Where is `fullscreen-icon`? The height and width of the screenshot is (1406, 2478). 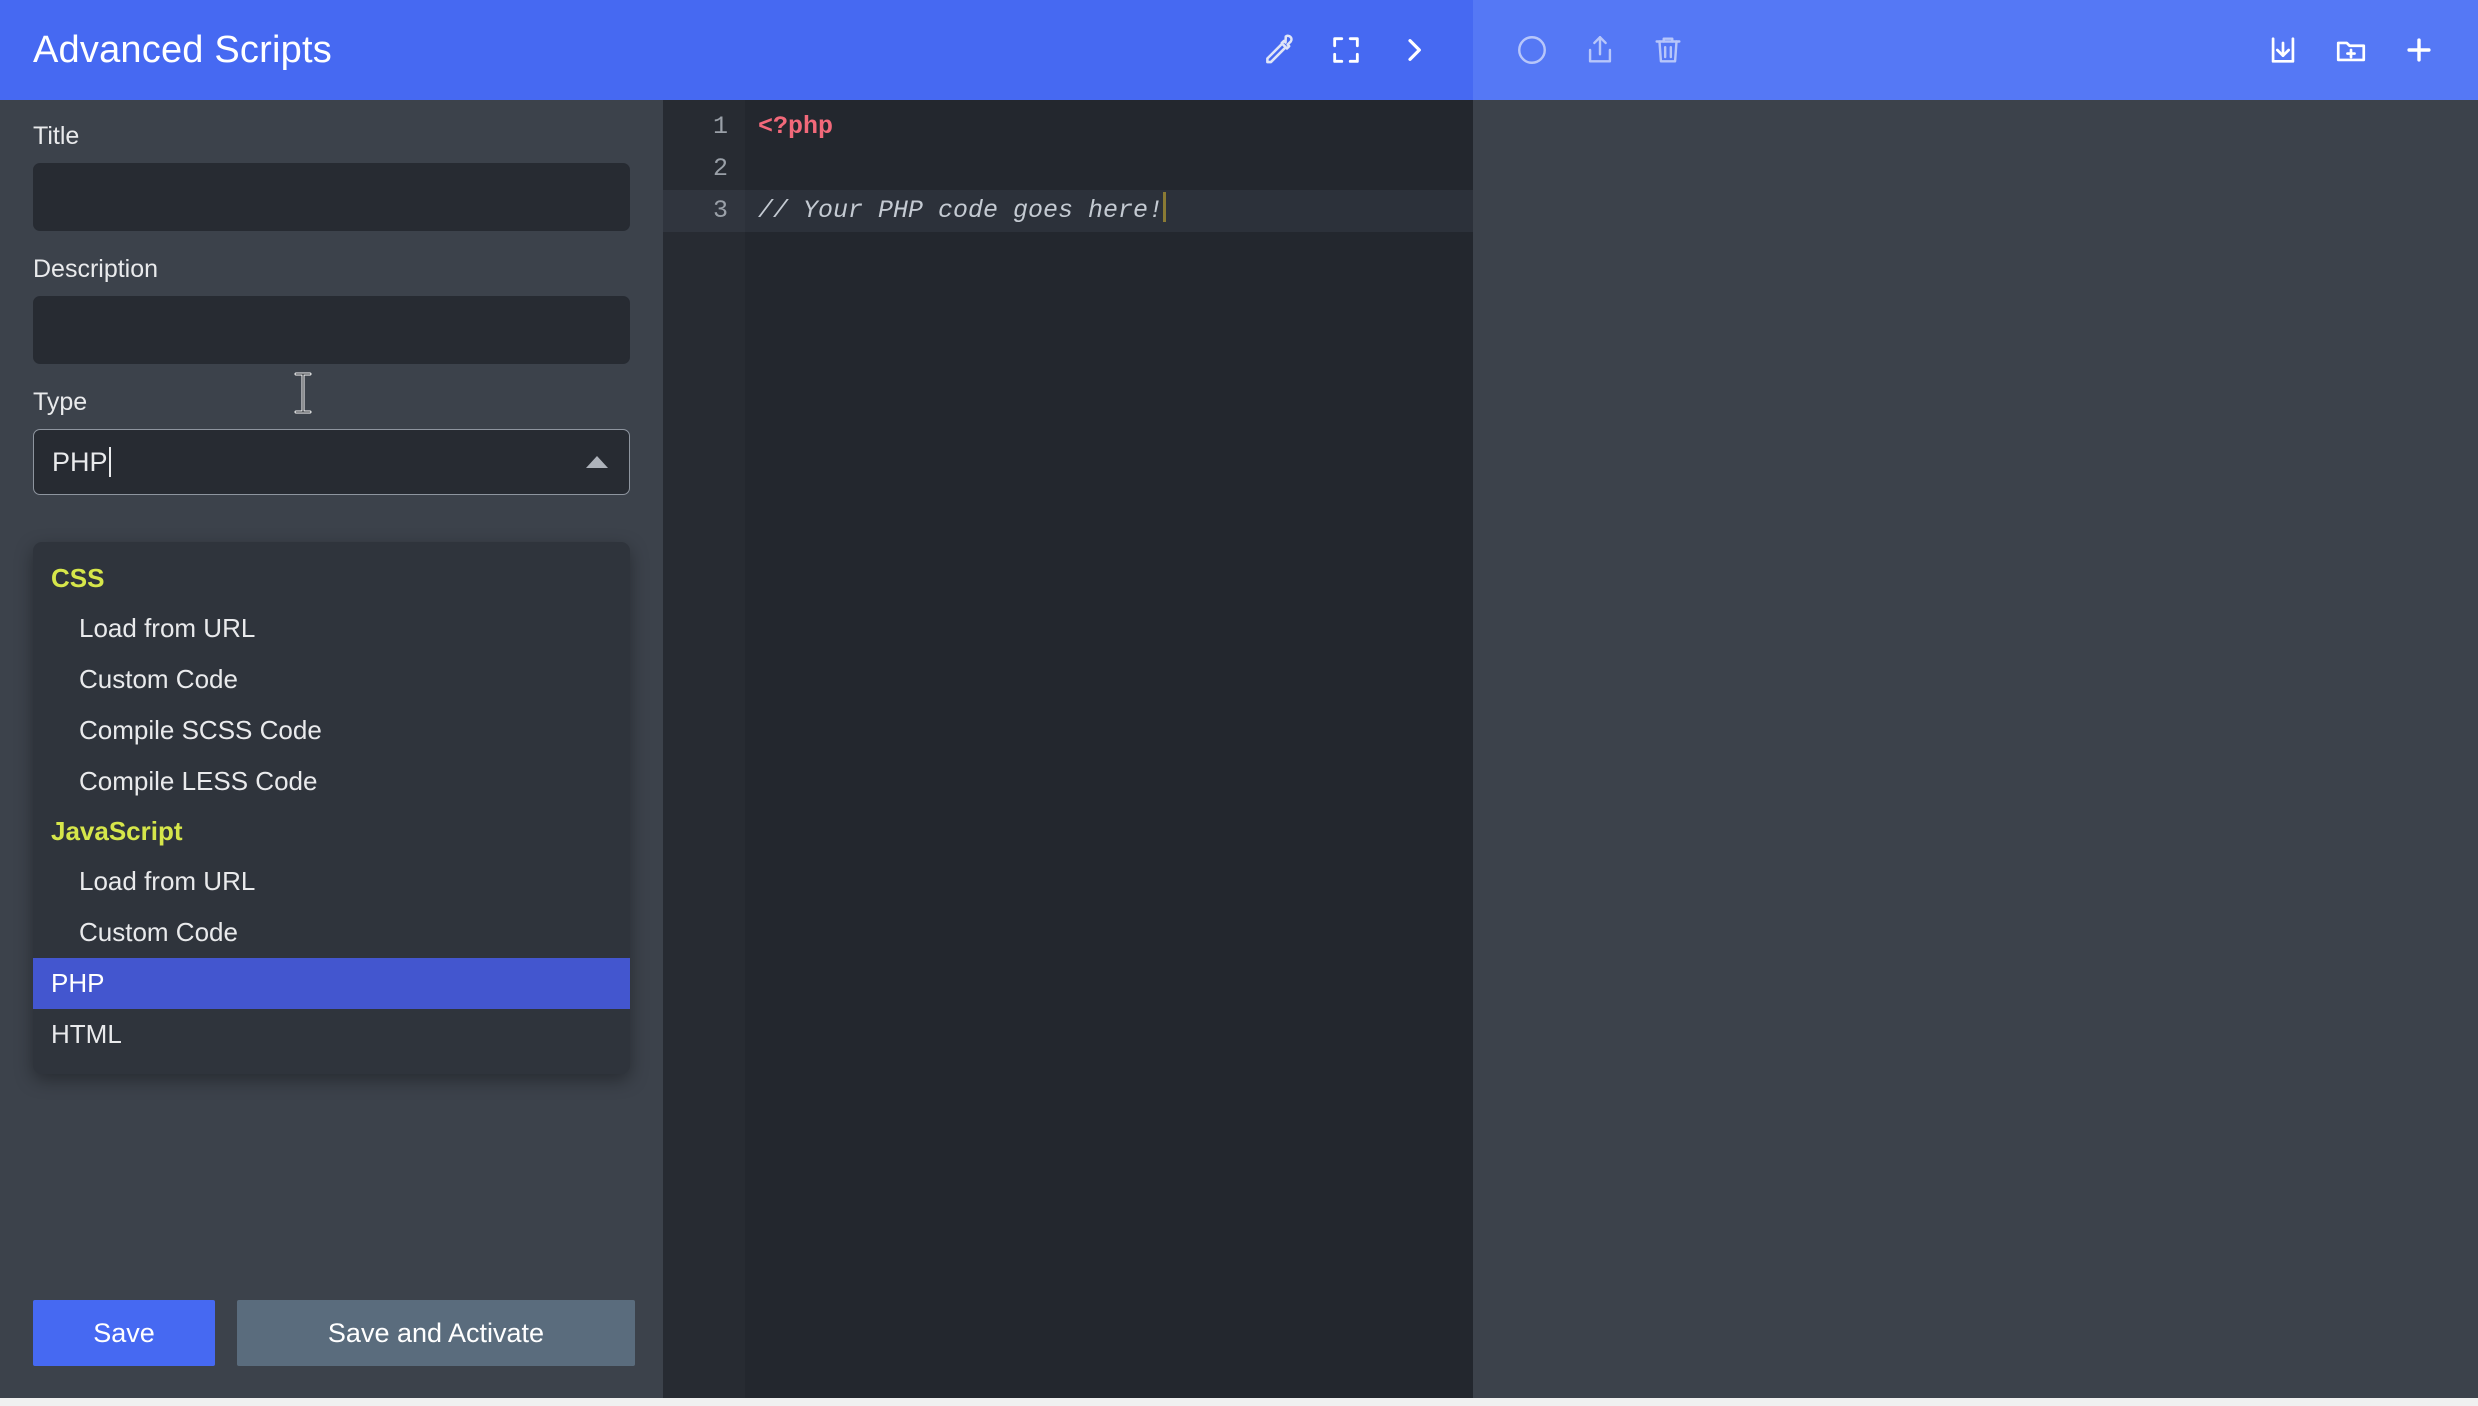
fullscreen-icon is located at coordinates (1346, 50).